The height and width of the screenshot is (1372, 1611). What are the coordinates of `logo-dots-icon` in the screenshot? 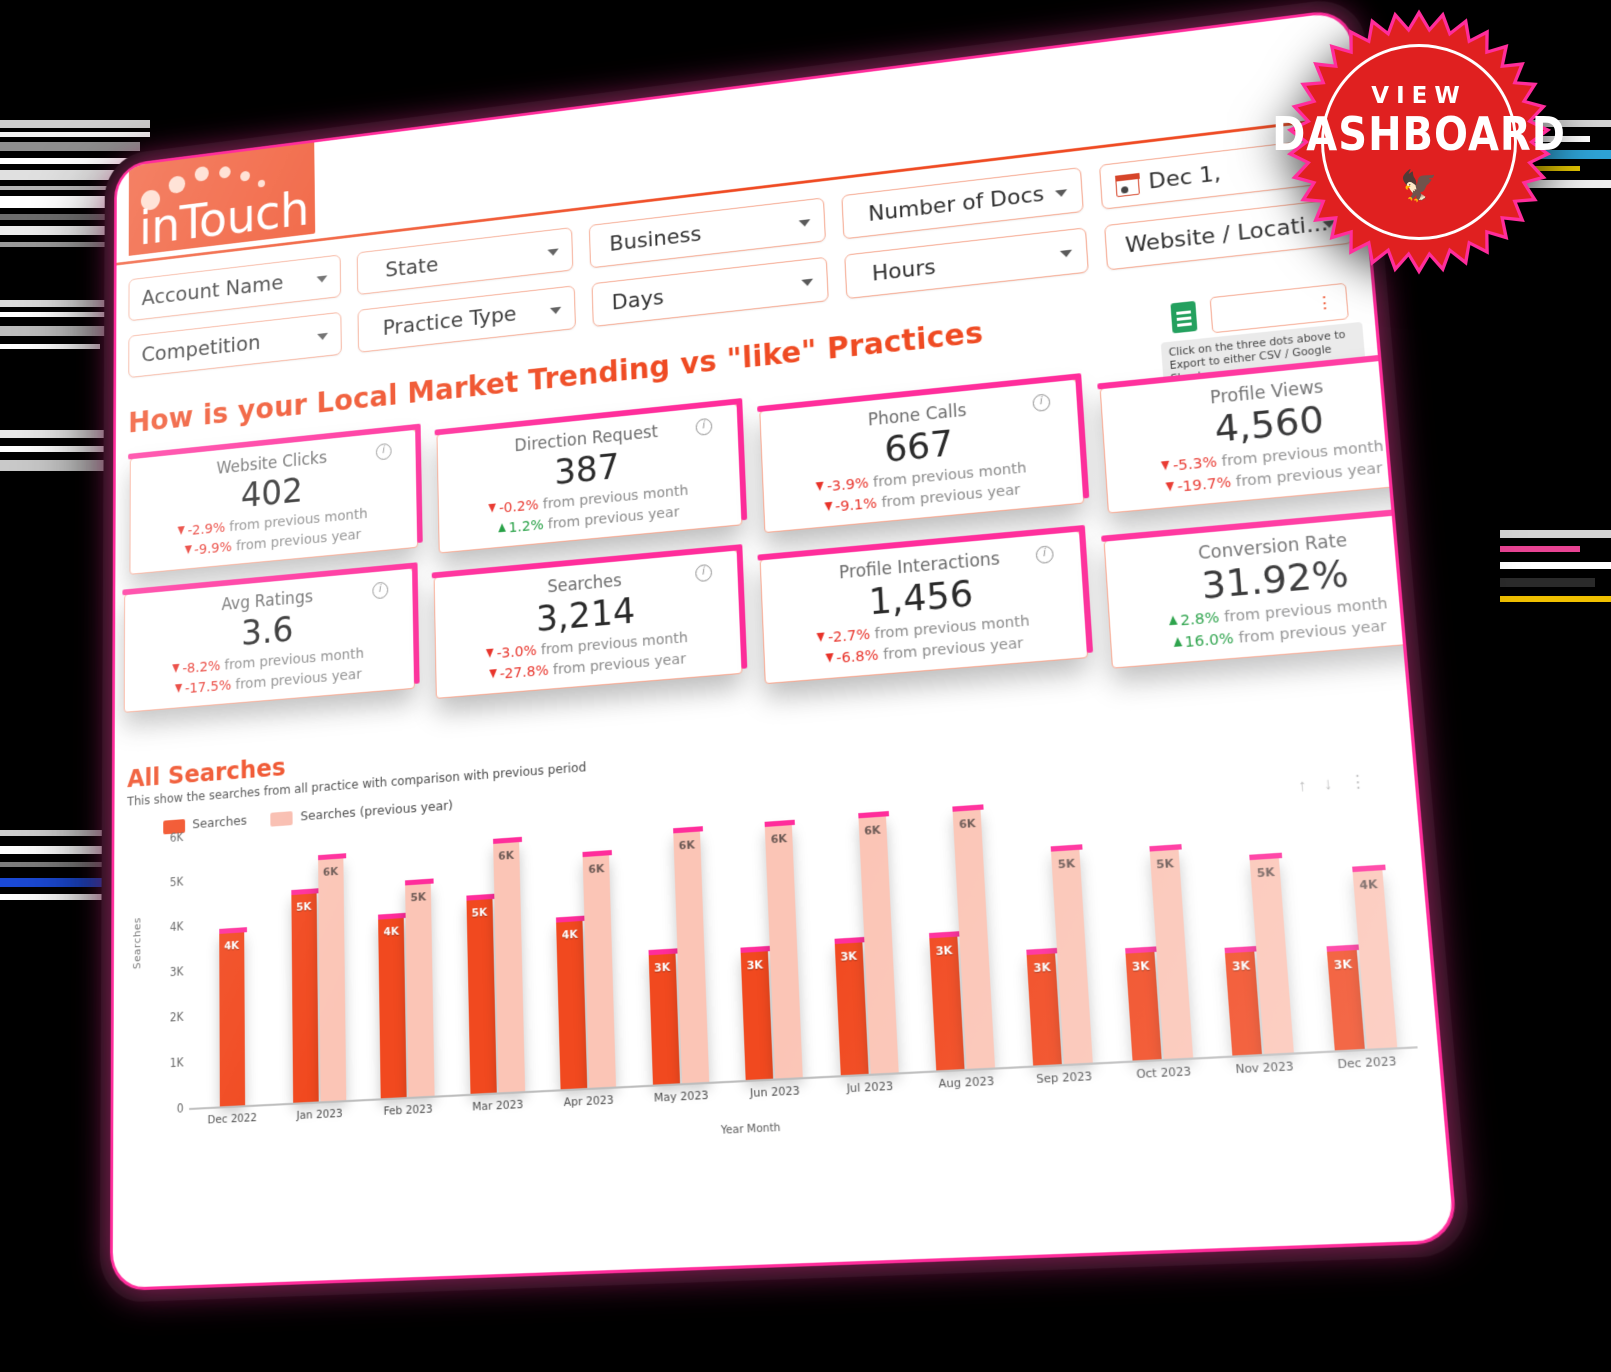 It's located at (221, 177).